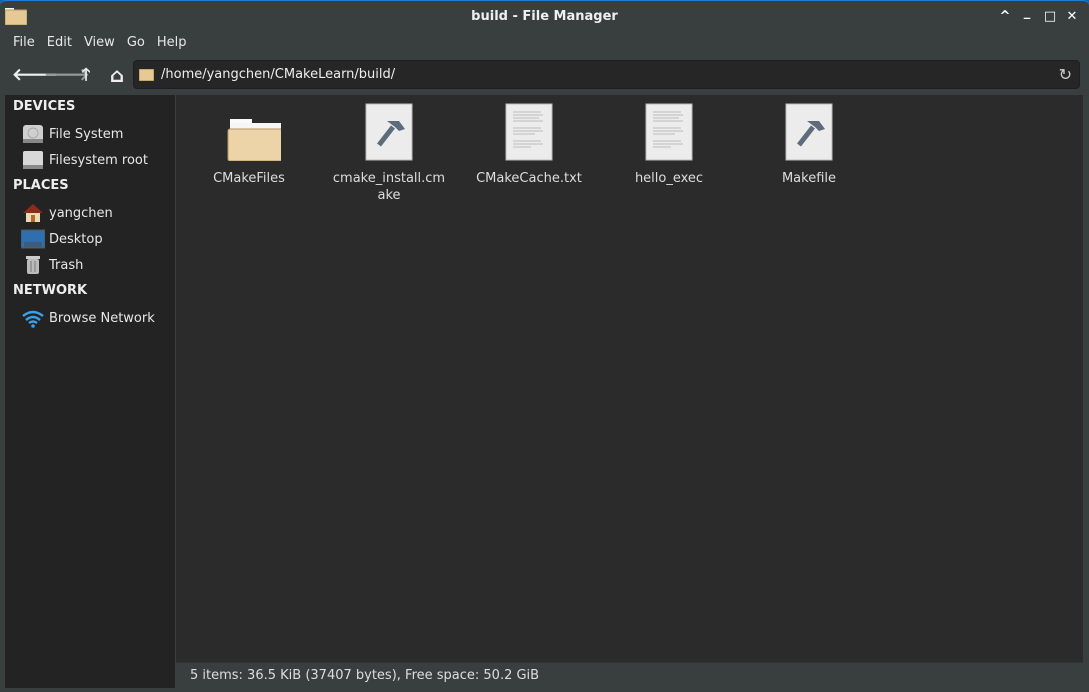 The height and width of the screenshot is (692, 1089). I want to click on sidebar-item-label: File System, so click(86, 134).